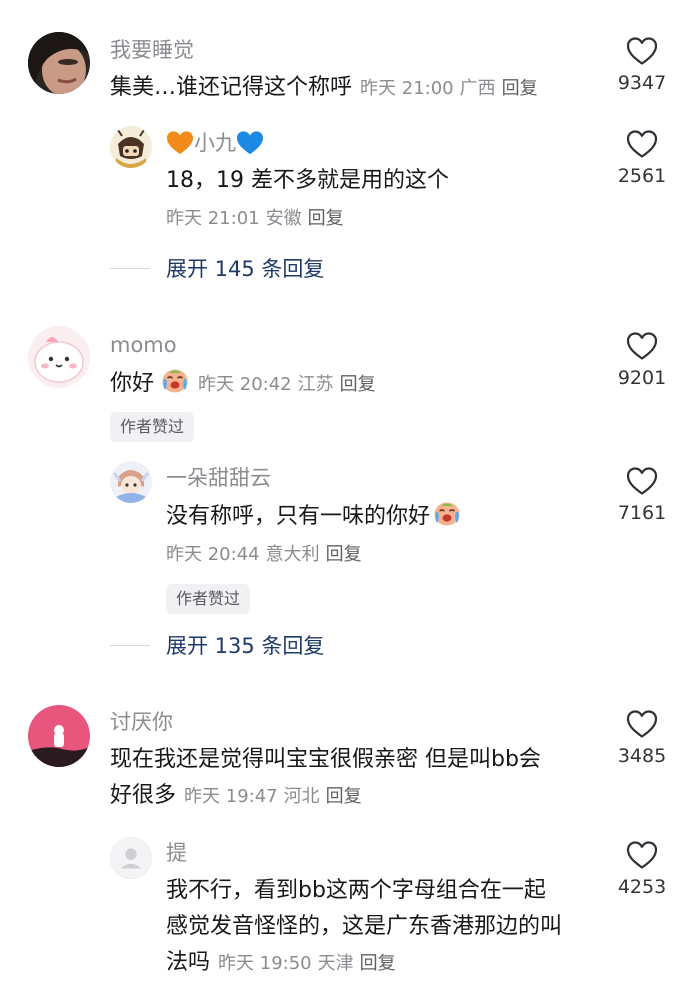 This screenshot has height=991, width=690. Describe the element at coordinates (307, 180) in the screenshot. I see `comment-body: 18，19 差不多就是用的这个` at that location.